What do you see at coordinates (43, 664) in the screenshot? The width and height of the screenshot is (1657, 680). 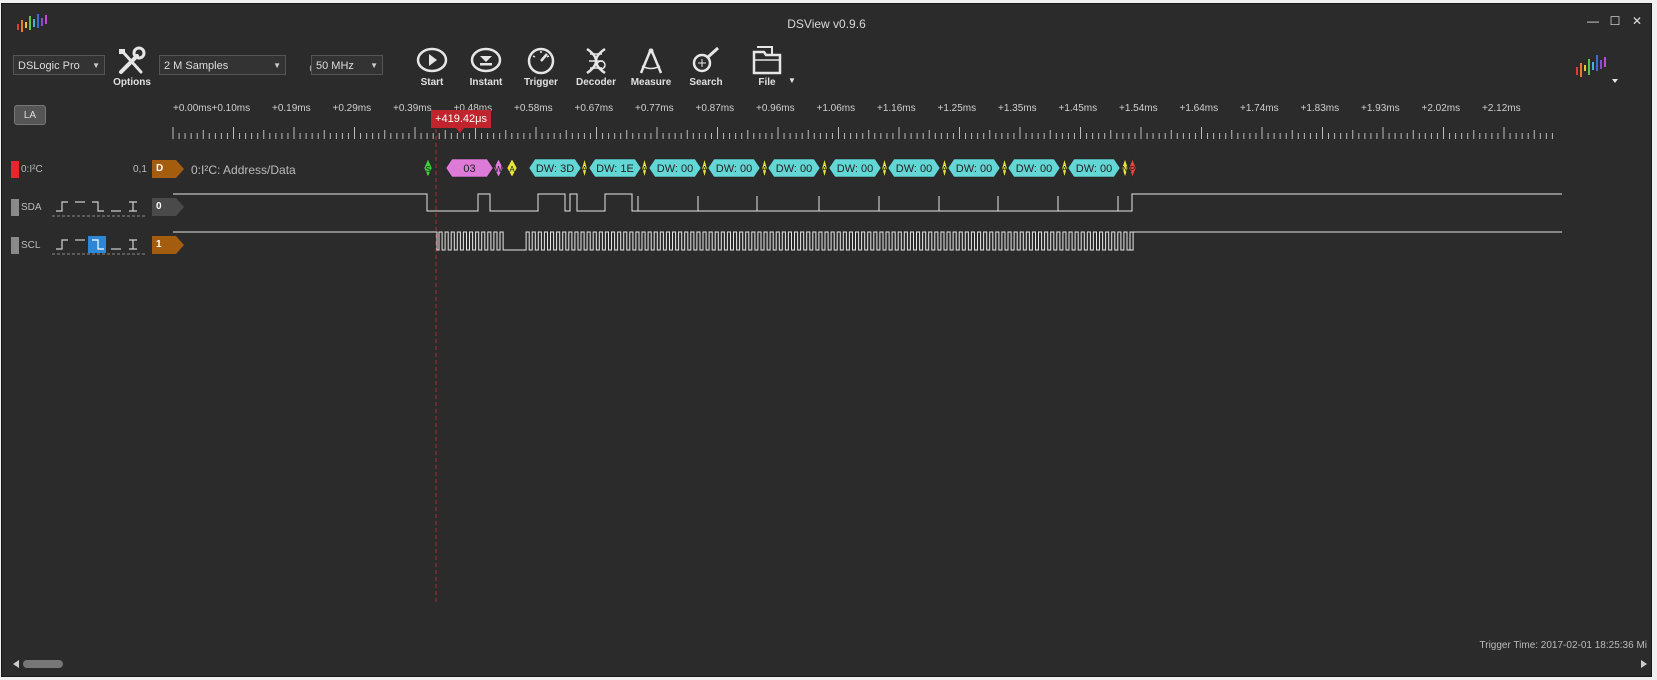 I see `scrollbar-thumb` at bounding box center [43, 664].